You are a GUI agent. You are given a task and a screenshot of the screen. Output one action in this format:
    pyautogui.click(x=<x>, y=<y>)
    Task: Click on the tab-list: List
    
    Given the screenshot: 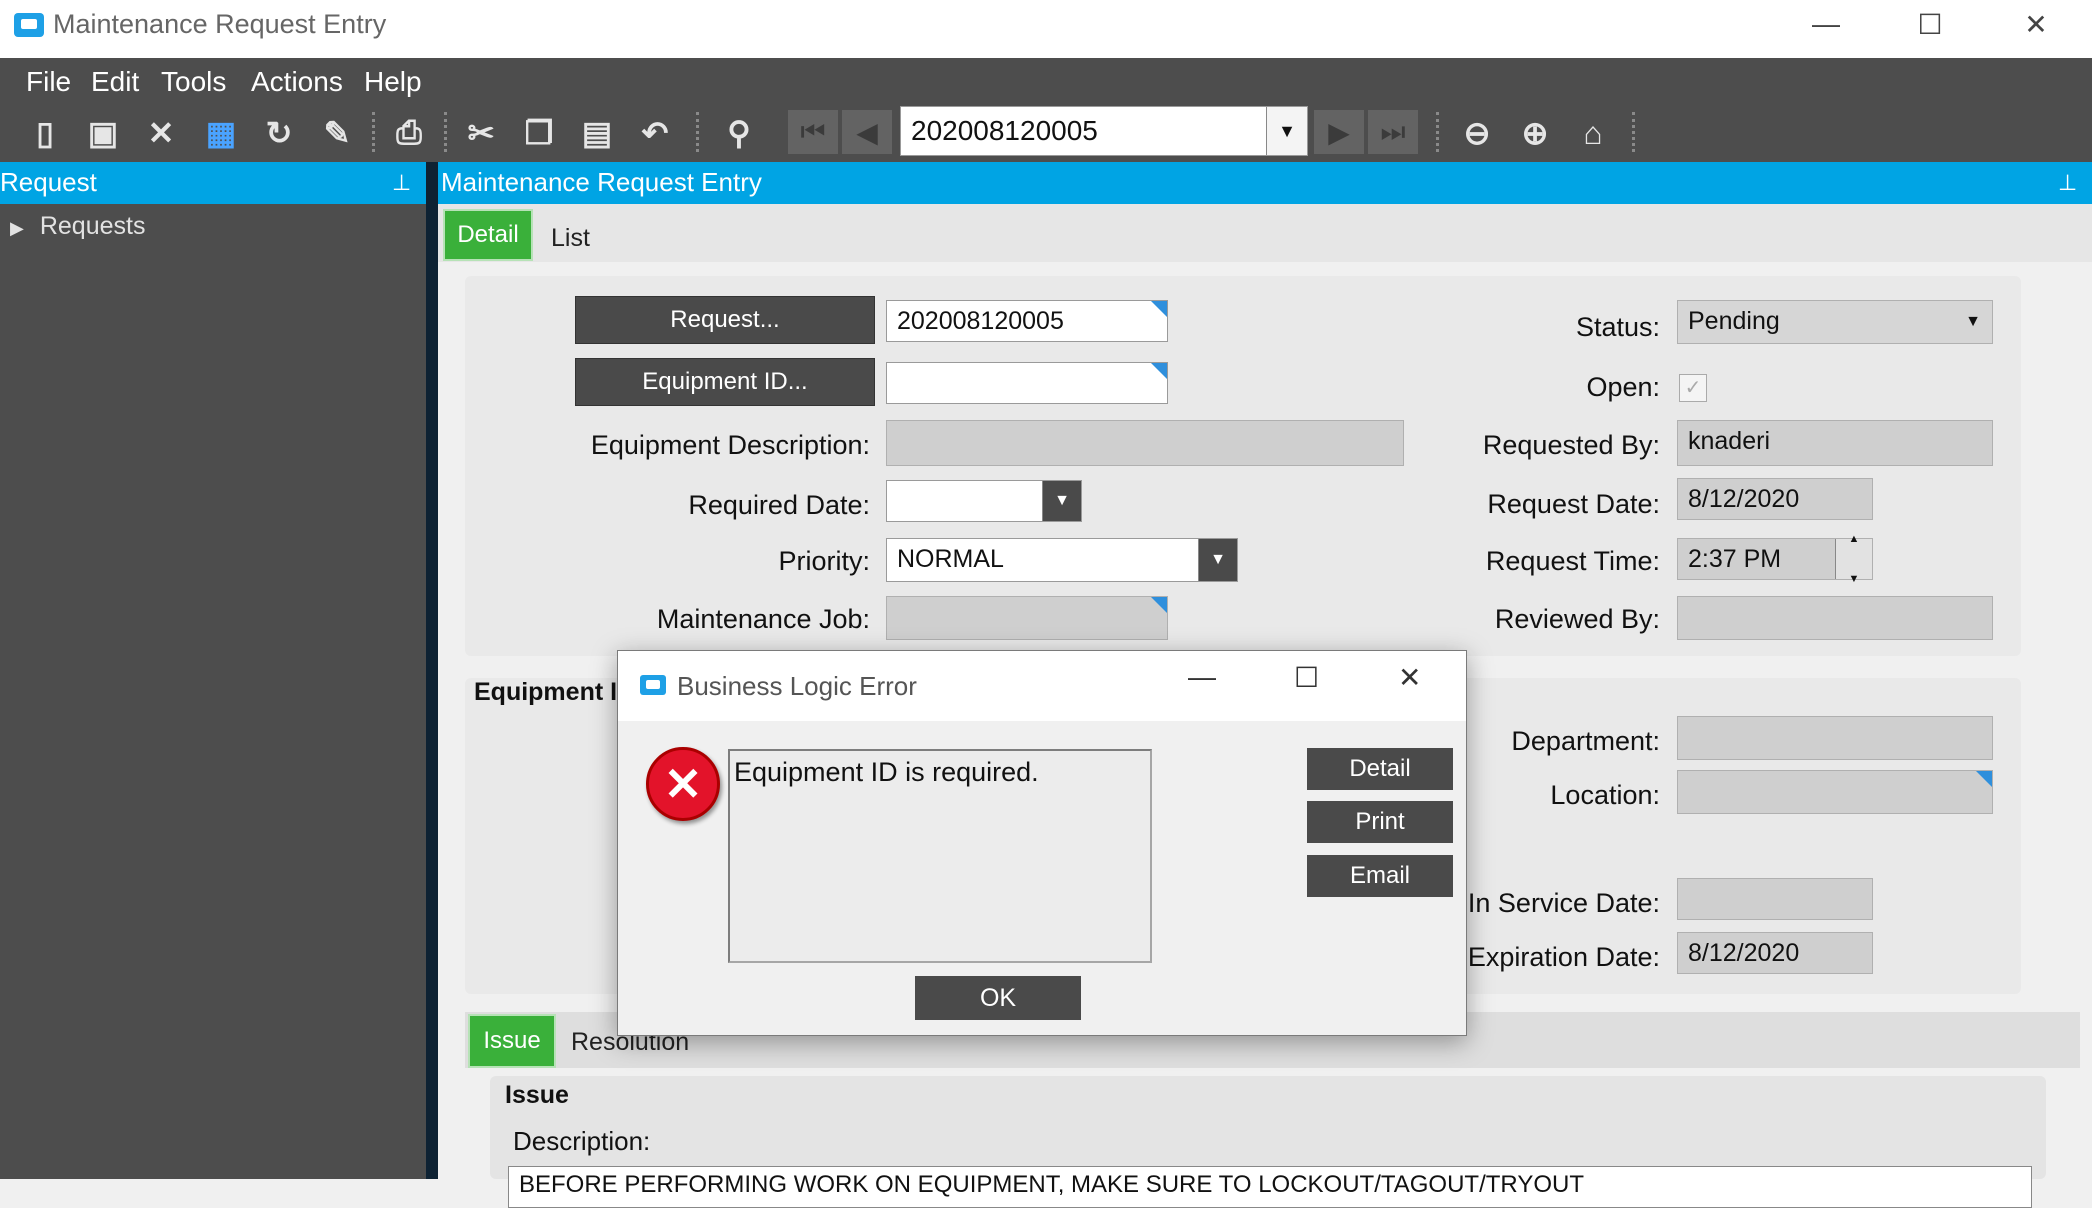 What is the action you would take?
    pyautogui.click(x=570, y=238)
    